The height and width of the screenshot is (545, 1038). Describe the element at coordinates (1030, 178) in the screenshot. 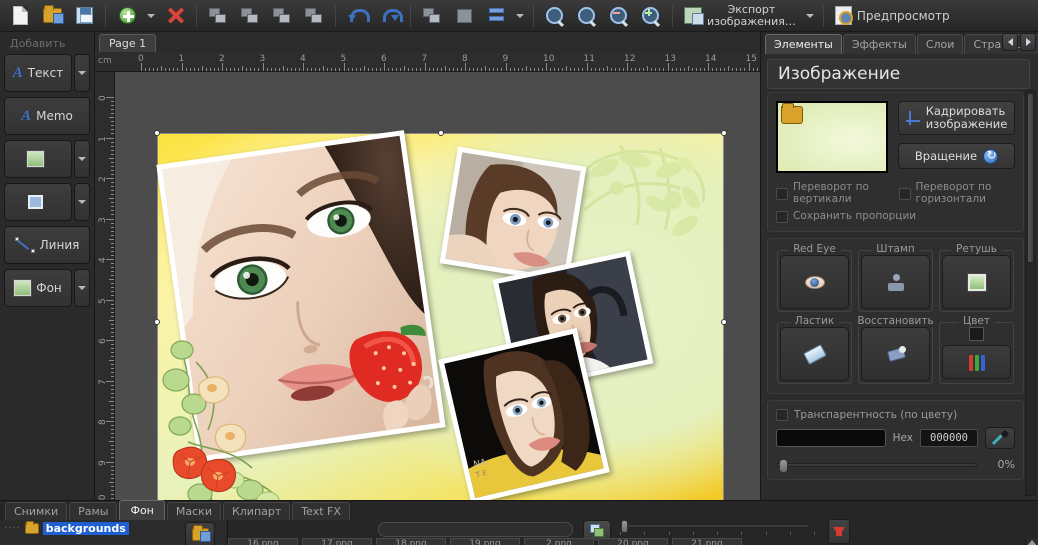

I see `panel-scrollbar-thumb` at that location.